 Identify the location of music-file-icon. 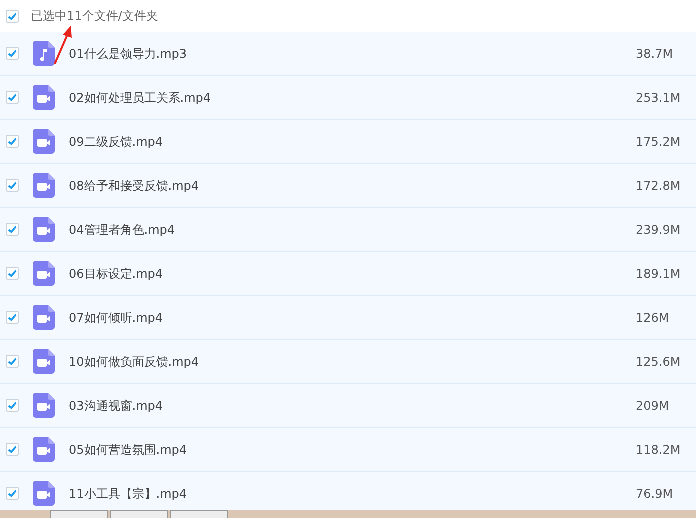
(44, 53).